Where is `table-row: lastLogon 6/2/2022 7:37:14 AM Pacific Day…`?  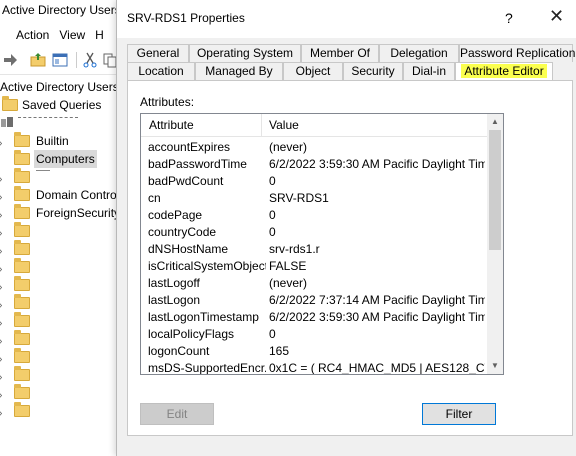 table-row: lastLogon 6/2/2022 7:37:14 AM Pacific Day… is located at coordinates (314, 300).